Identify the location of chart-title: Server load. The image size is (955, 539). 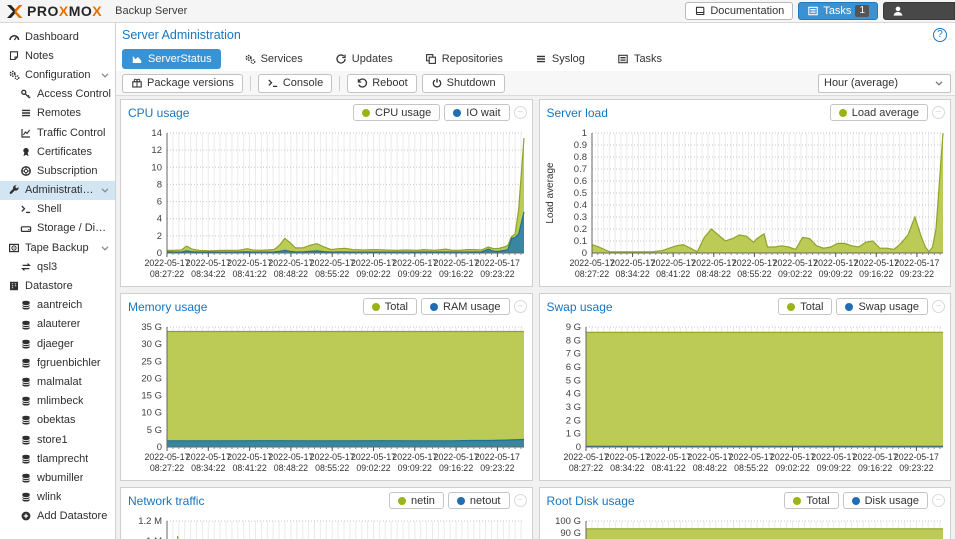
(577, 112).